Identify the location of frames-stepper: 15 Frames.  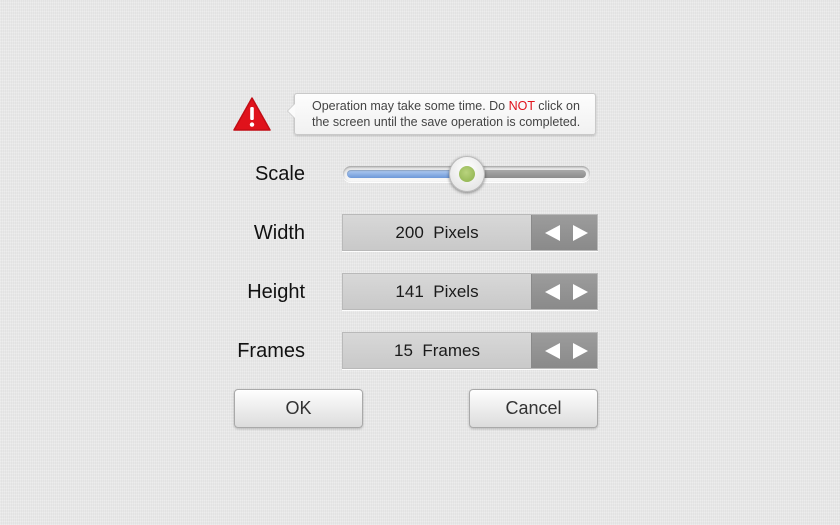
(470, 350).